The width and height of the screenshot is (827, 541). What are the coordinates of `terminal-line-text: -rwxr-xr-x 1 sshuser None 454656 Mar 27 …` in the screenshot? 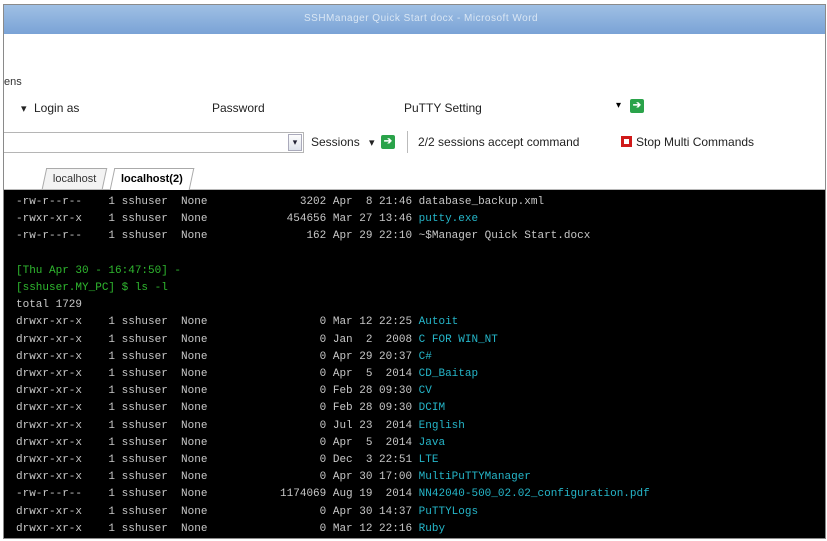 It's located at (217, 219).